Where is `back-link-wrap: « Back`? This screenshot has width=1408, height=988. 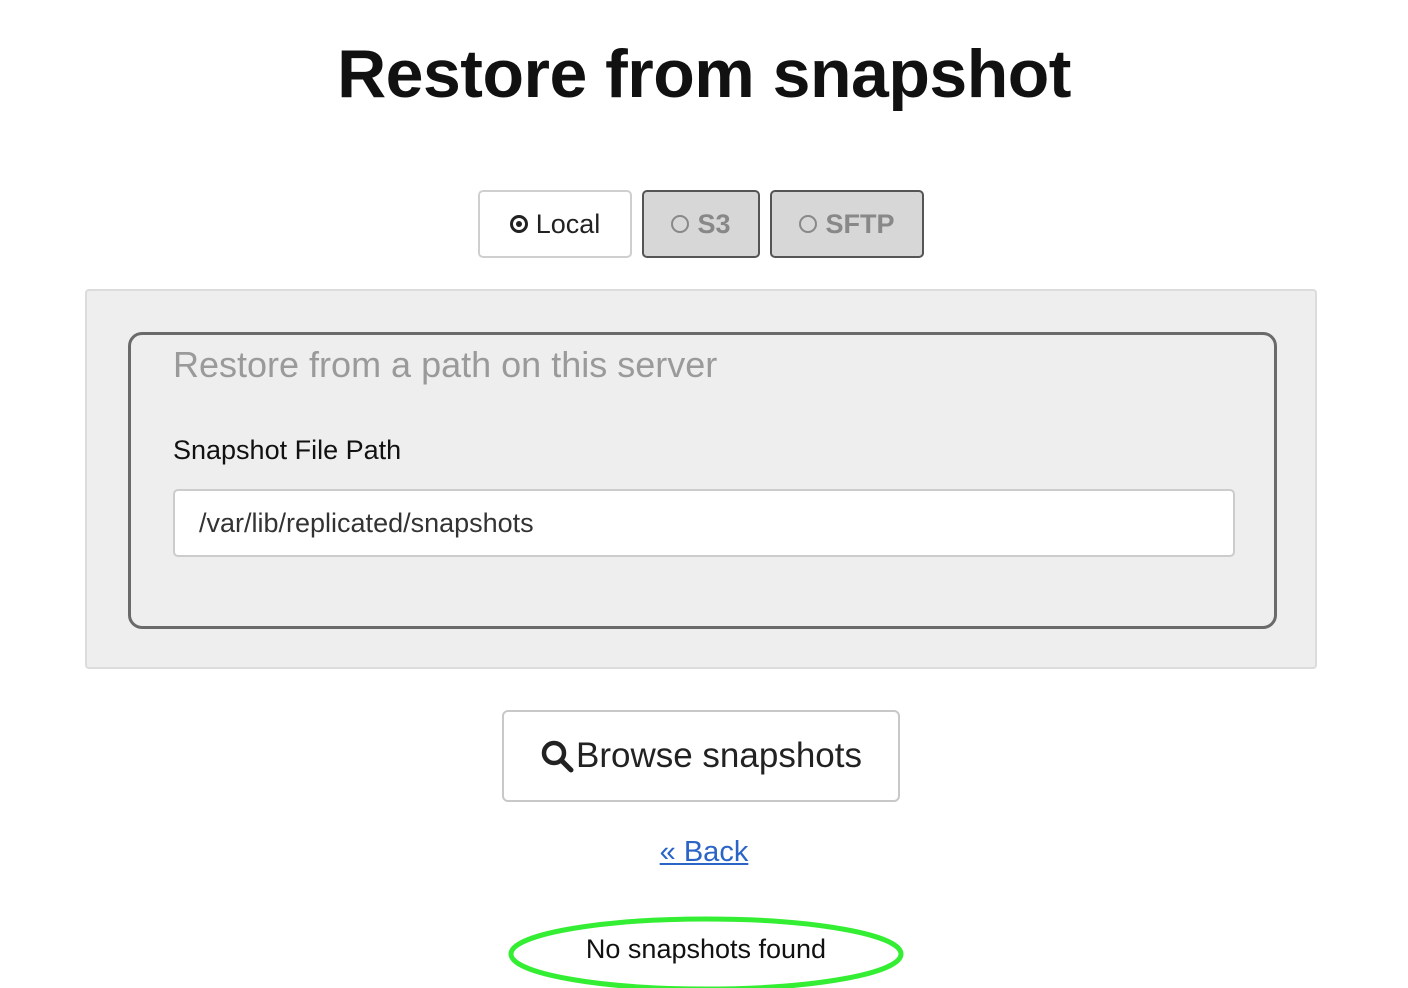 back-link-wrap: « Back is located at coordinates (704, 852).